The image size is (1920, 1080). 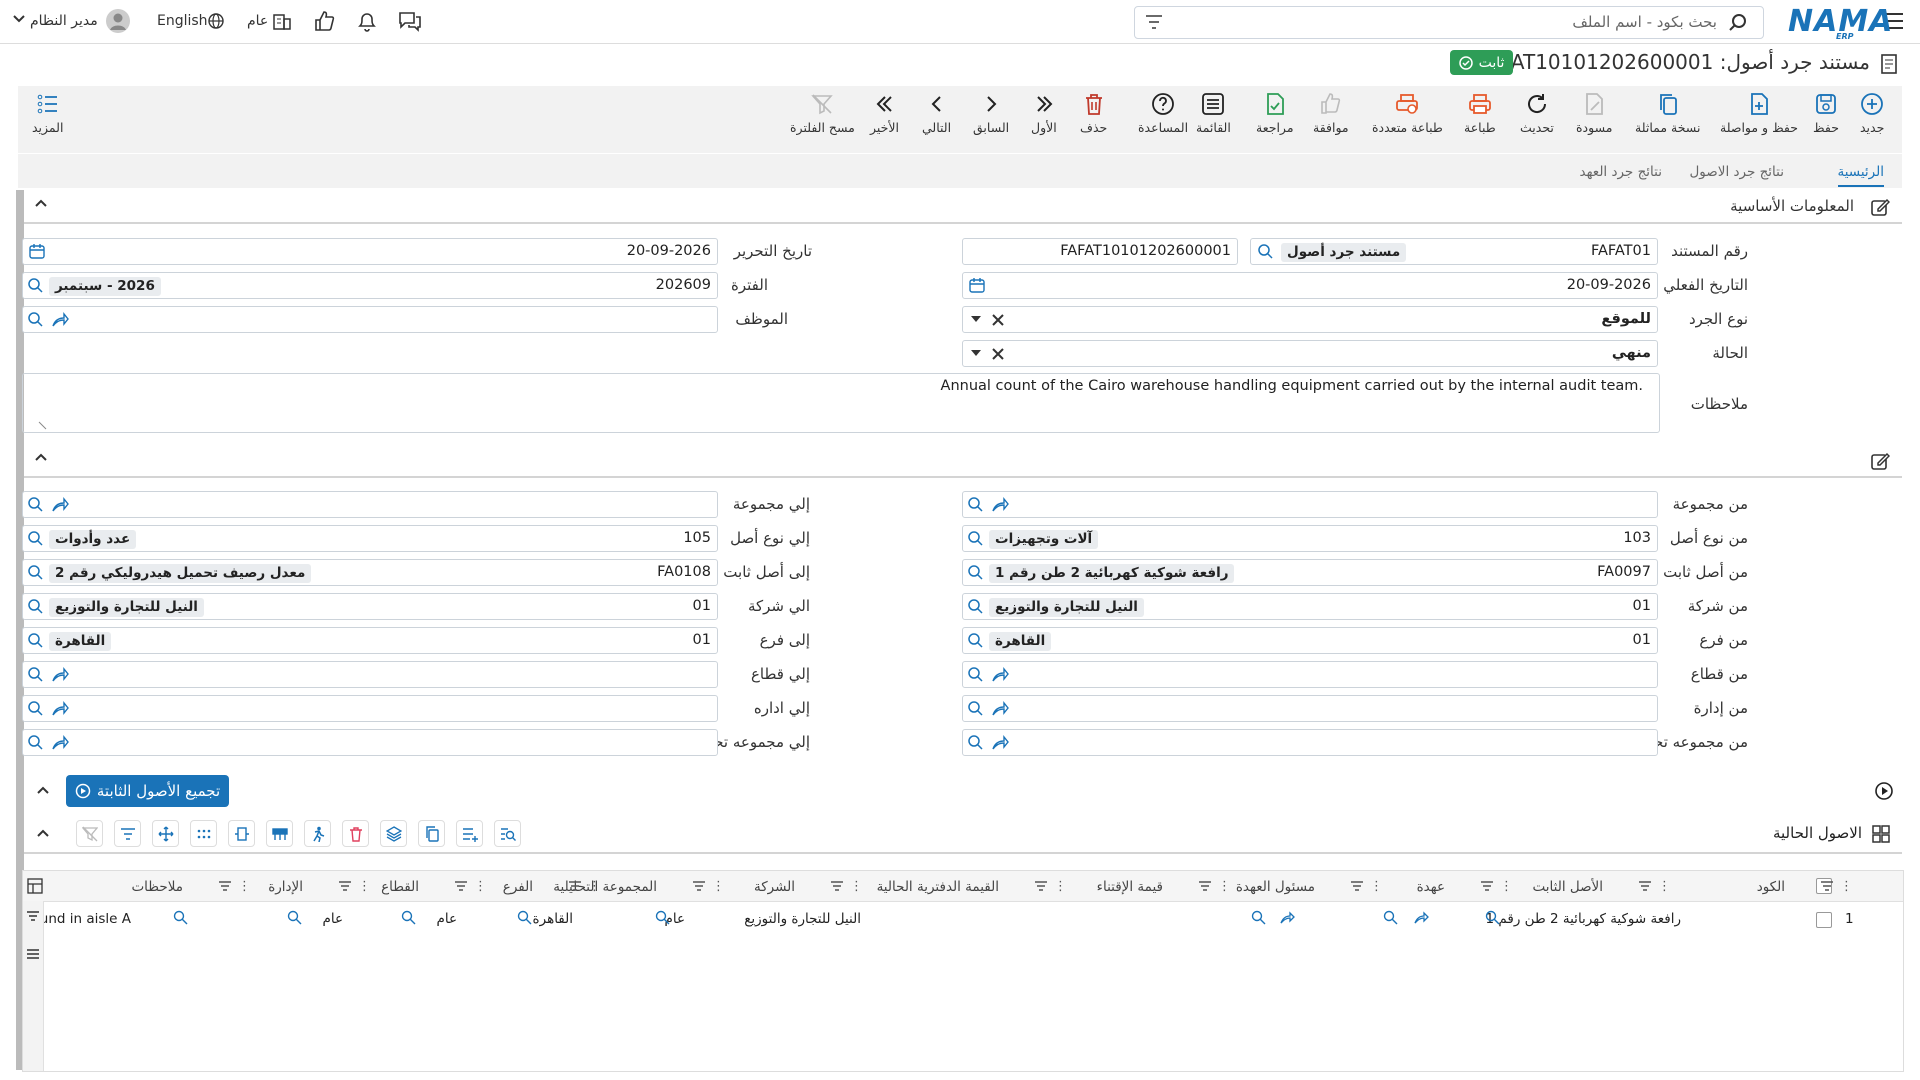 I want to click on cell-sector: عام, so click(x=446, y=919).